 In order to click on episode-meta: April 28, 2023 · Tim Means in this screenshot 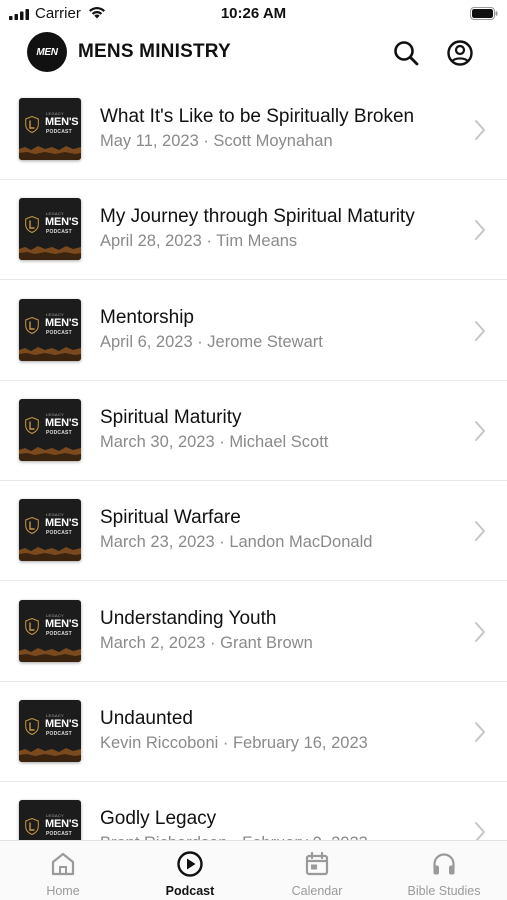, I will do `click(199, 241)`.